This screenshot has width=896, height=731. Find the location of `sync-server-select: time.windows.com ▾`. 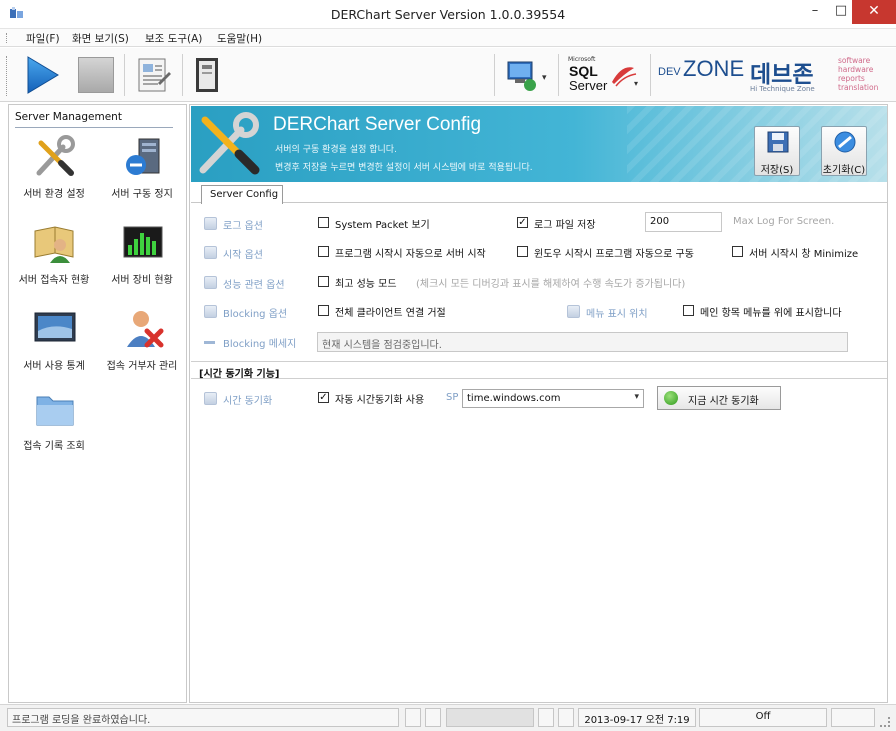

sync-server-select: time.windows.com ▾ is located at coordinates (553, 398).